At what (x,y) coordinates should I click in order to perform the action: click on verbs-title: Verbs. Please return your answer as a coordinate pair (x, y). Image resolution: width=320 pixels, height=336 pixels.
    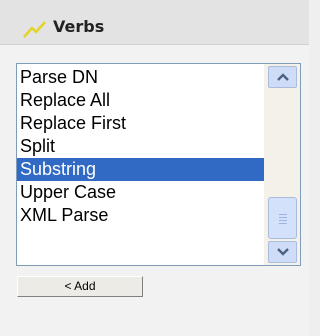
    Looking at the image, I should click on (79, 26).